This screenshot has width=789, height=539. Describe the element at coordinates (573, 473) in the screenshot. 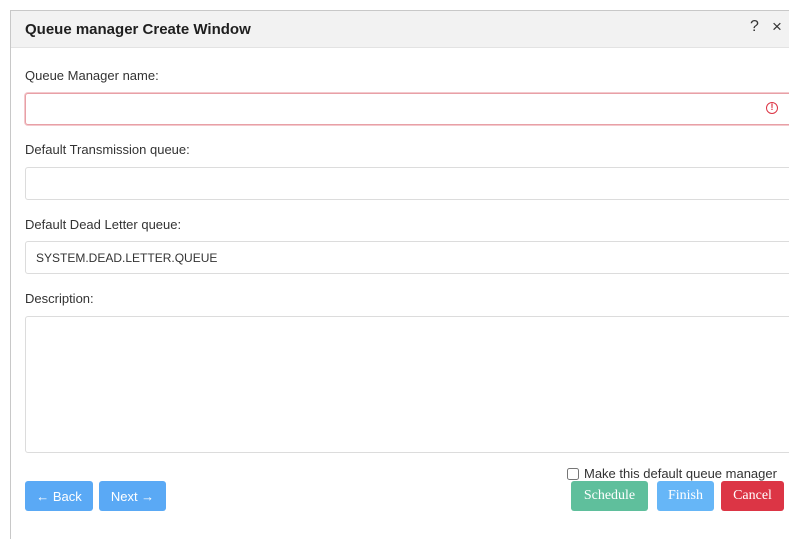

I see `default-queue-manager-checkbox` at that location.